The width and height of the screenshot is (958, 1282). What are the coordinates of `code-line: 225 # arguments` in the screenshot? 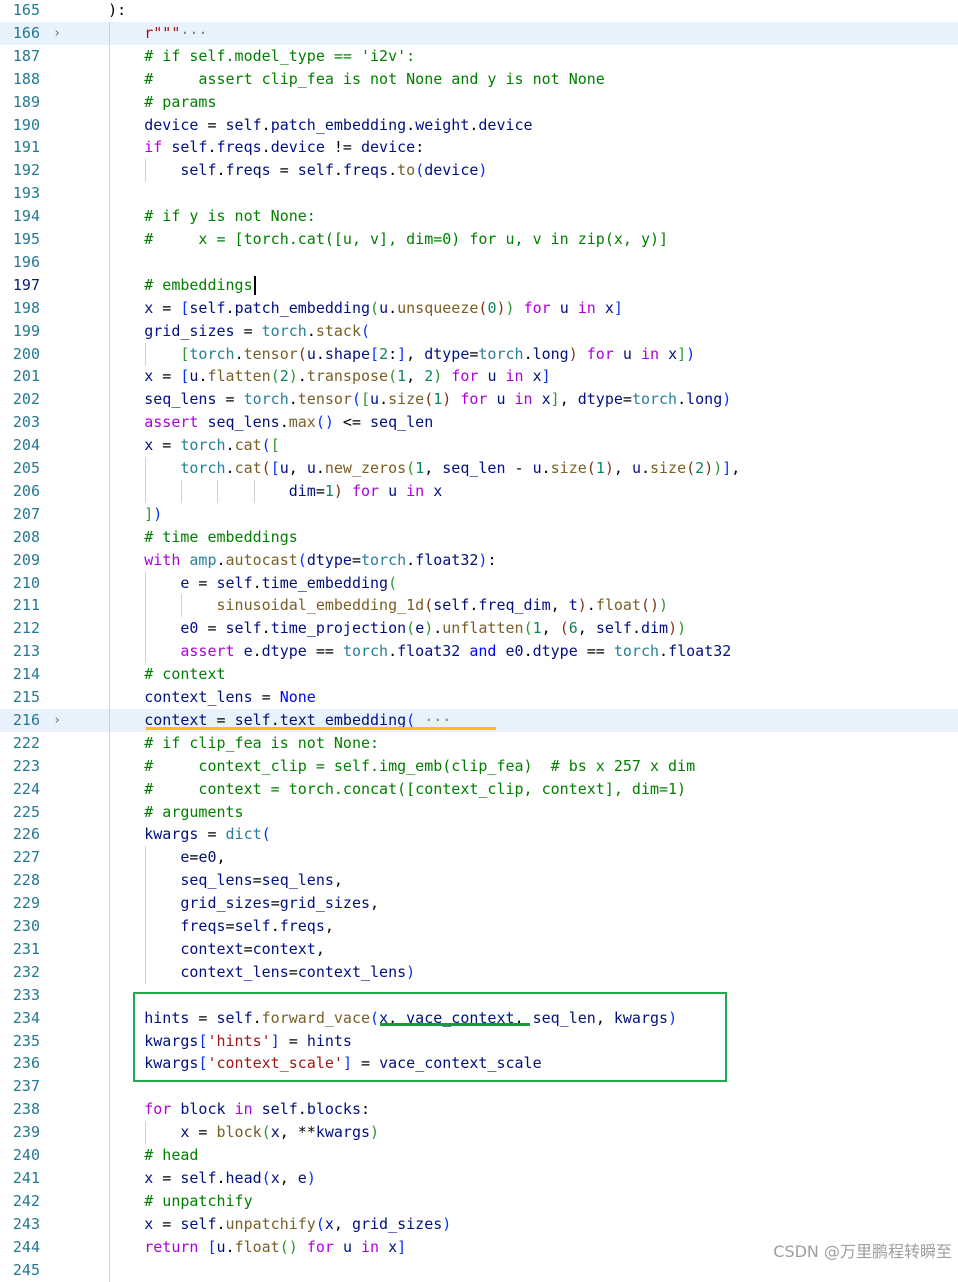 It's located at (479, 812).